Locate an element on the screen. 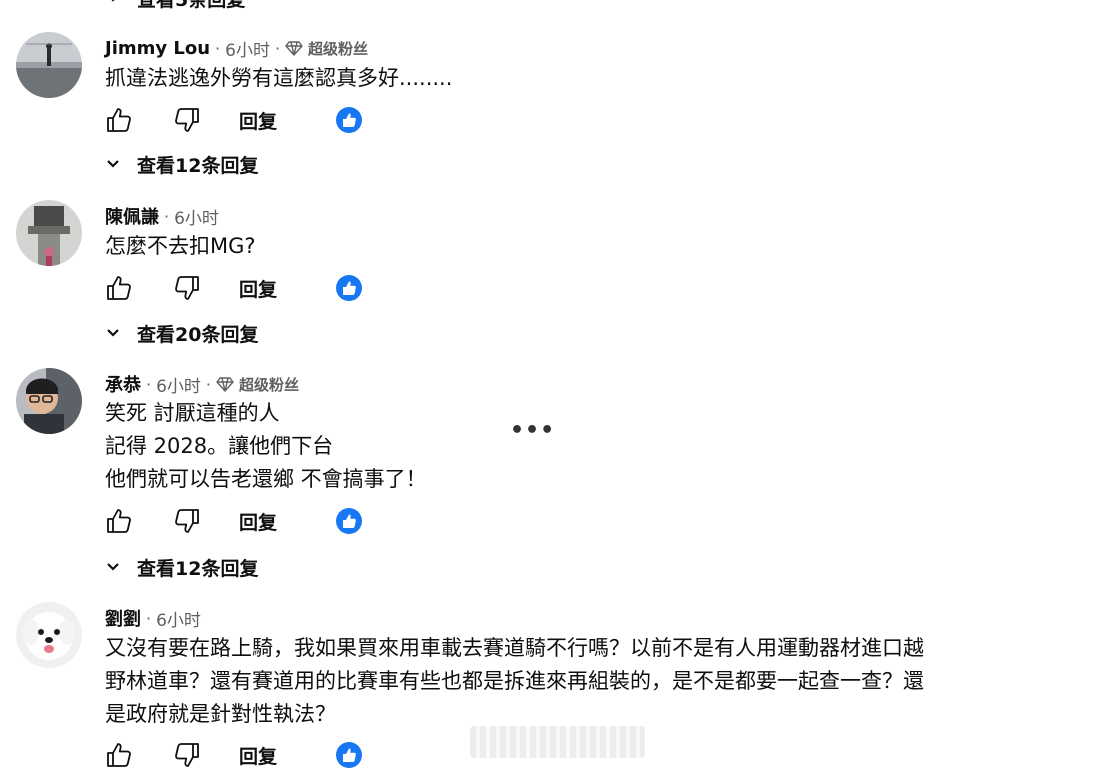 The image size is (1099, 773). watermark is located at coordinates (557, 742).